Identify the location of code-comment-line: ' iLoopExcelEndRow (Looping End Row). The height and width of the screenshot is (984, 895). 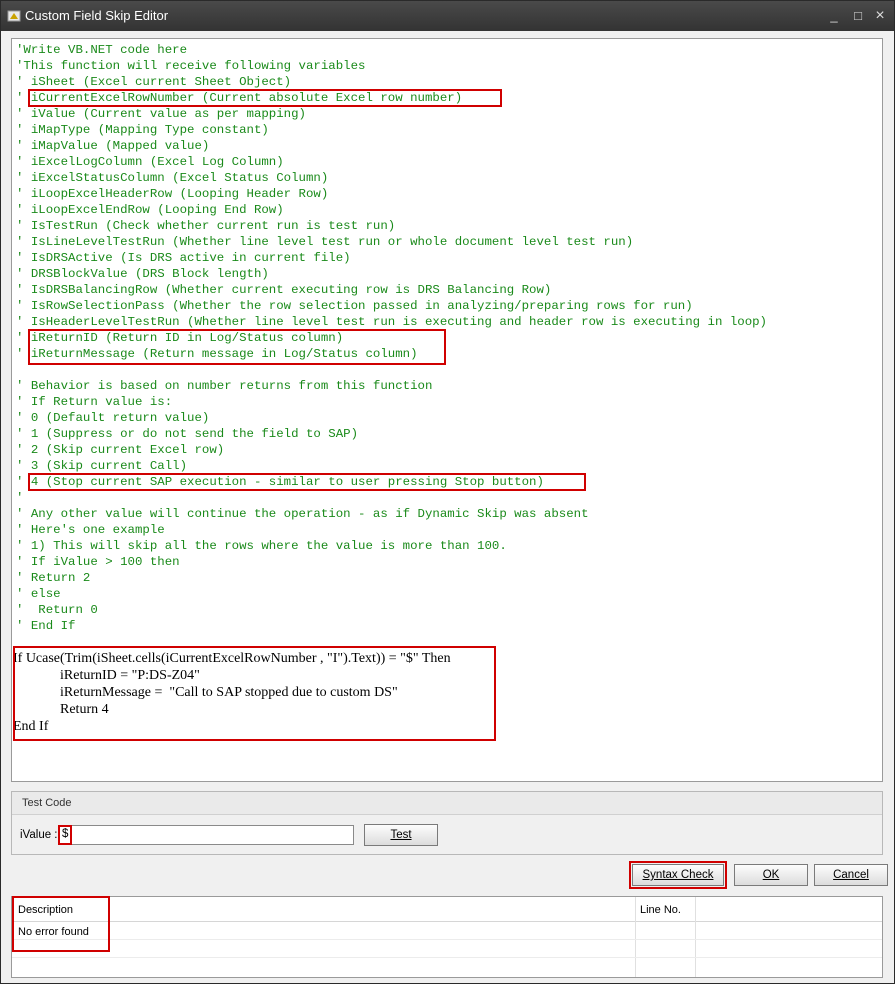
(150, 210).